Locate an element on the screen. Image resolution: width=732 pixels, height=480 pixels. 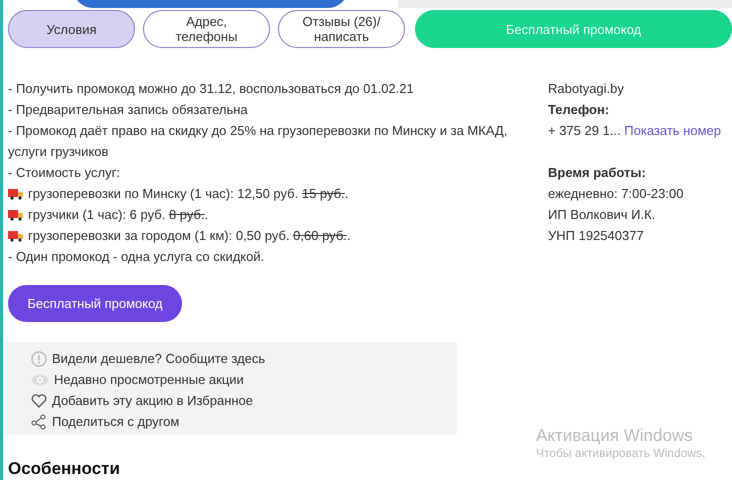
tab: Условия is located at coordinates (71, 29).